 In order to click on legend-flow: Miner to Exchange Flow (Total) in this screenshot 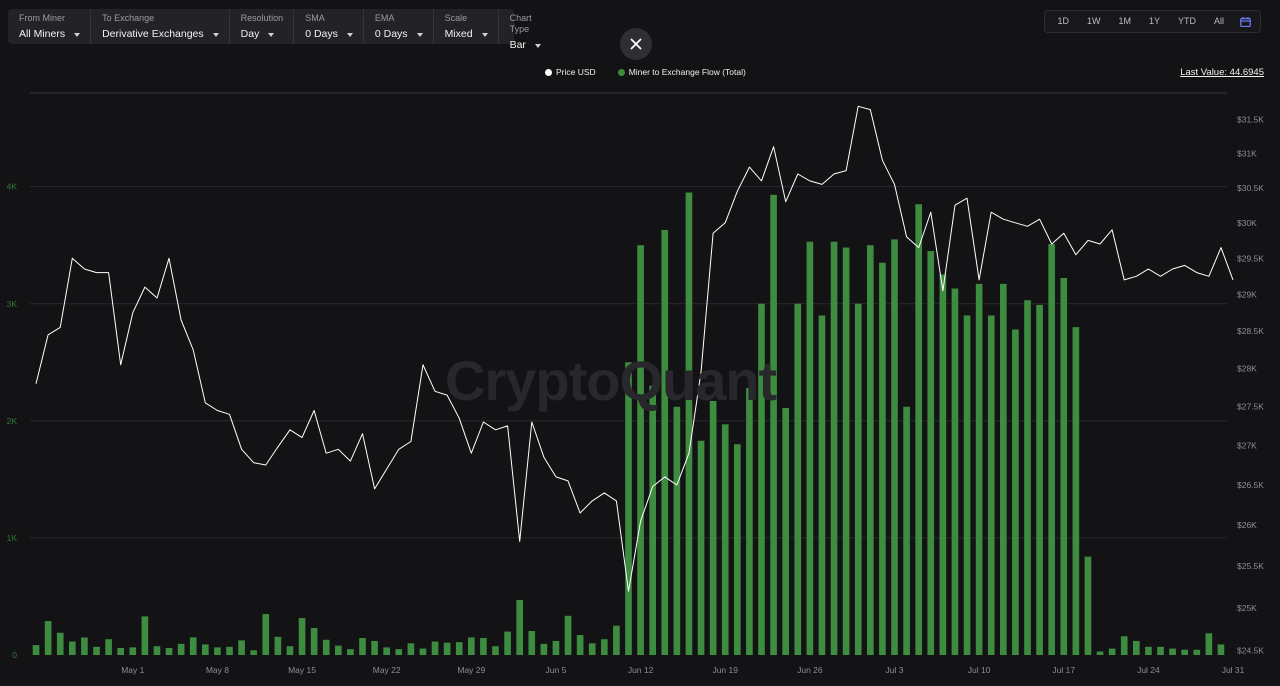, I will do `click(681, 72)`.